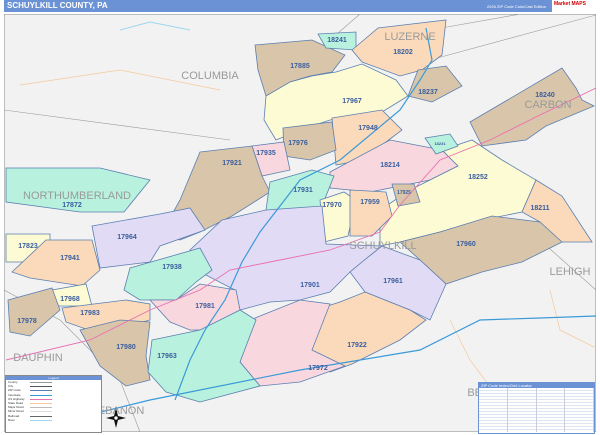  What do you see at coordinates (70, 299) in the screenshot?
I see `zip-label: 17968` at bounding box center [70, 299].